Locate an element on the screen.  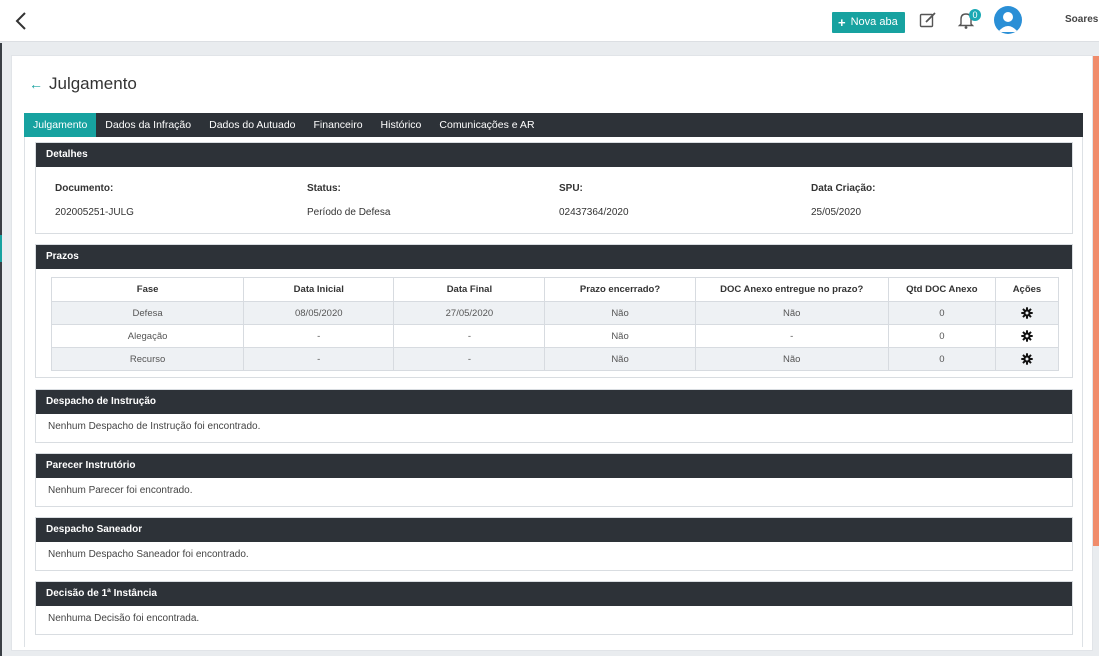
created-date-label: Data Criação: is located at coordinates (843, 188).